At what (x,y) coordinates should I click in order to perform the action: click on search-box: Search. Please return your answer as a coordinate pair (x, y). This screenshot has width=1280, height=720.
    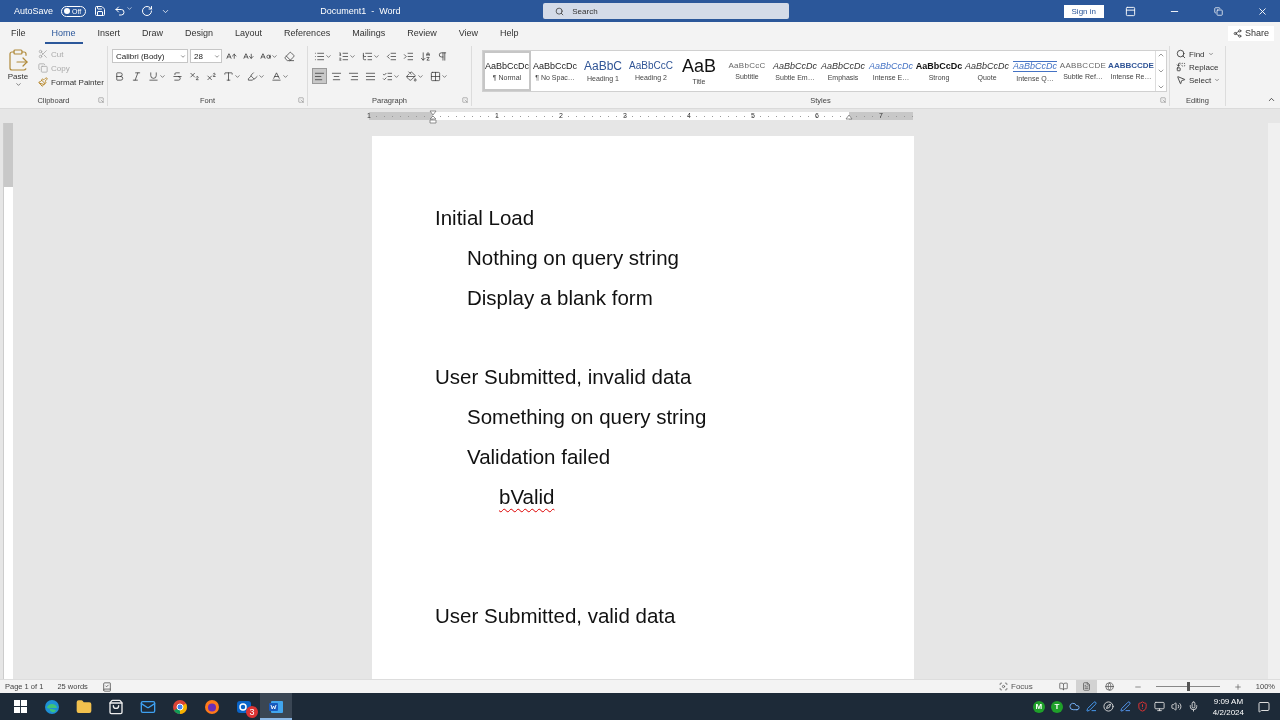
    Looking at the image, I should click on (666, 11).